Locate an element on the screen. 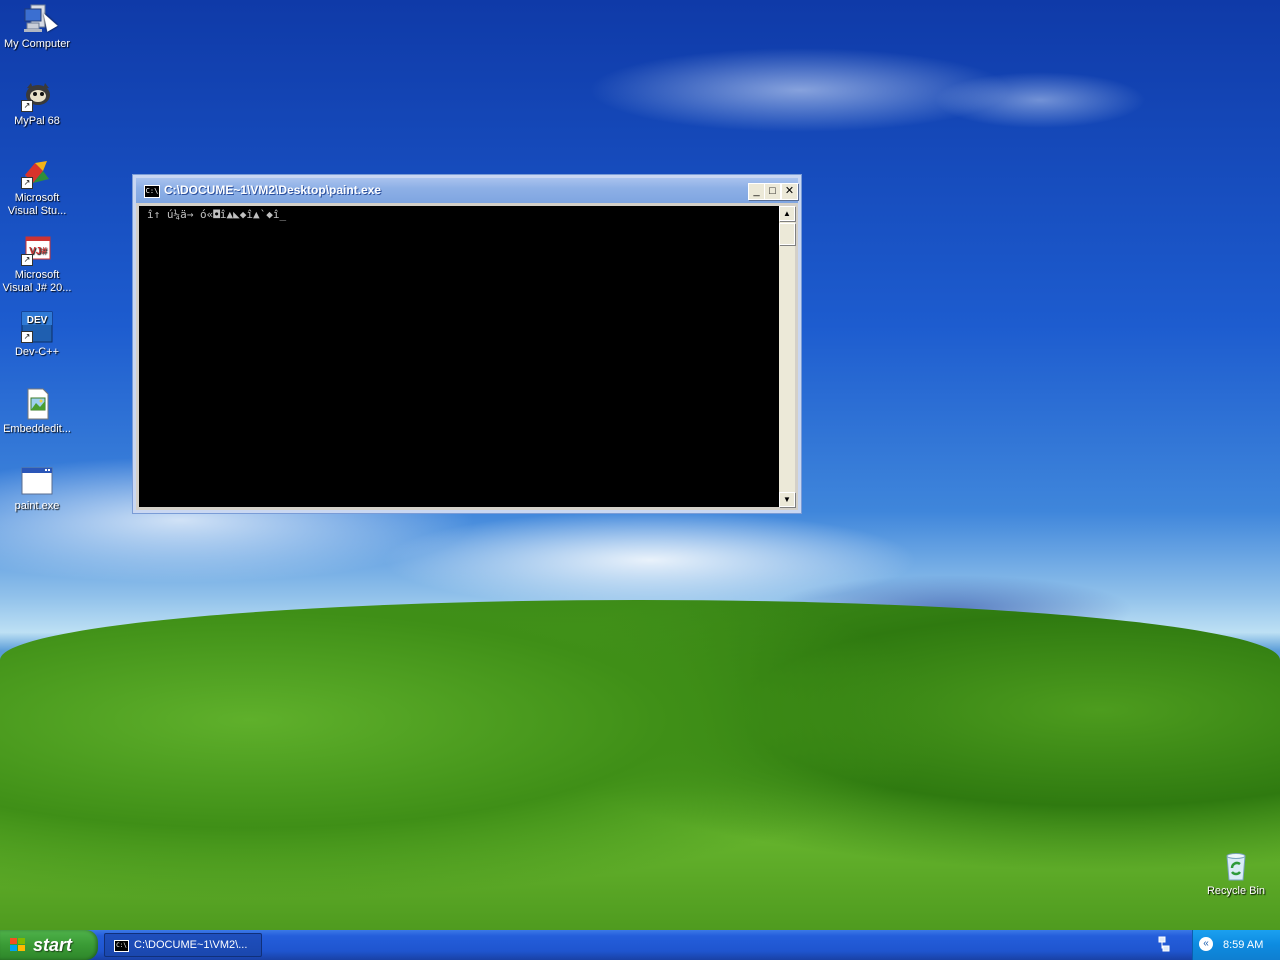 The height and width of the screenshot is (960, 1280). start-label: start is located at coordinates (53, 945).